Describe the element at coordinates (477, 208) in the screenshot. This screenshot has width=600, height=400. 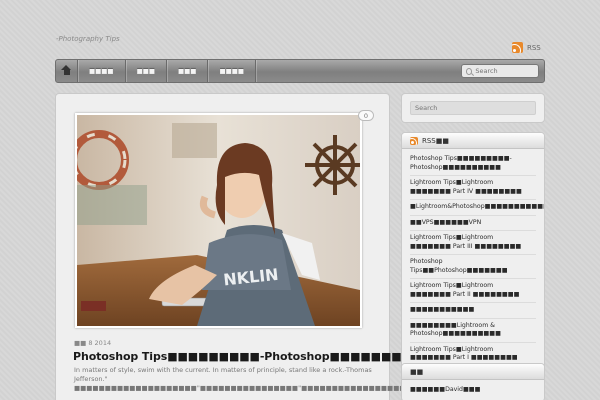
I see `rss-list-item: ■Lightroom&Photoshop■■■■■■■■■■■■■■■` at that location.